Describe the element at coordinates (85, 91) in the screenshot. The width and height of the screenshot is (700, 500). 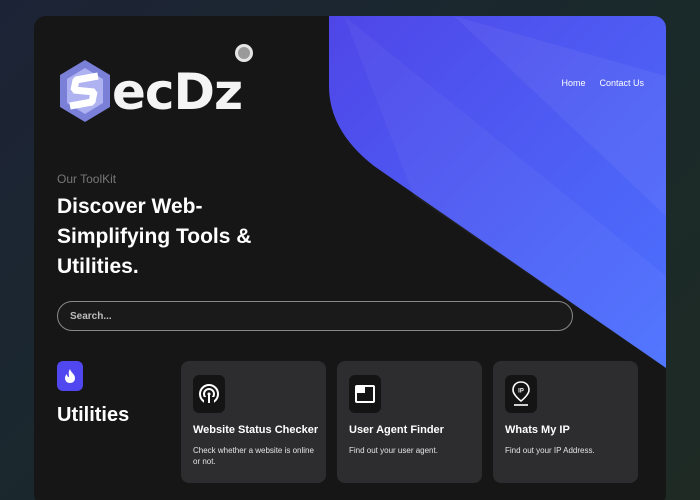
I see `logo-hexagon-icon` at that location.